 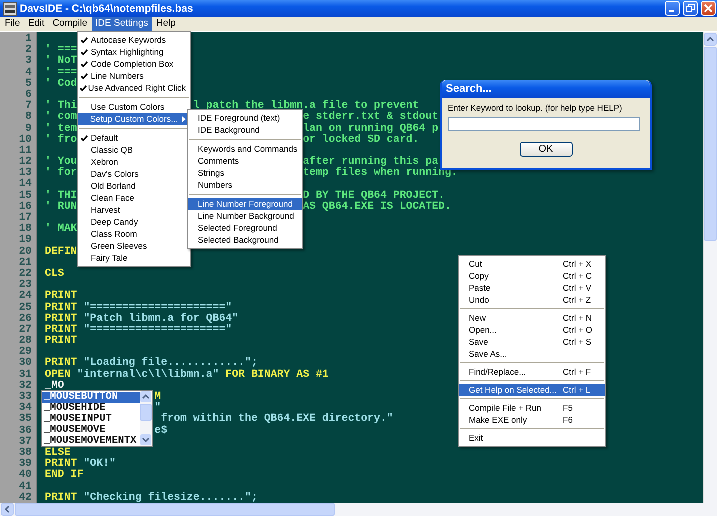 What do you see at coordinates (25, 140) in the screenshot?
I see `line-number: 10` at bounding box center [25, 140].